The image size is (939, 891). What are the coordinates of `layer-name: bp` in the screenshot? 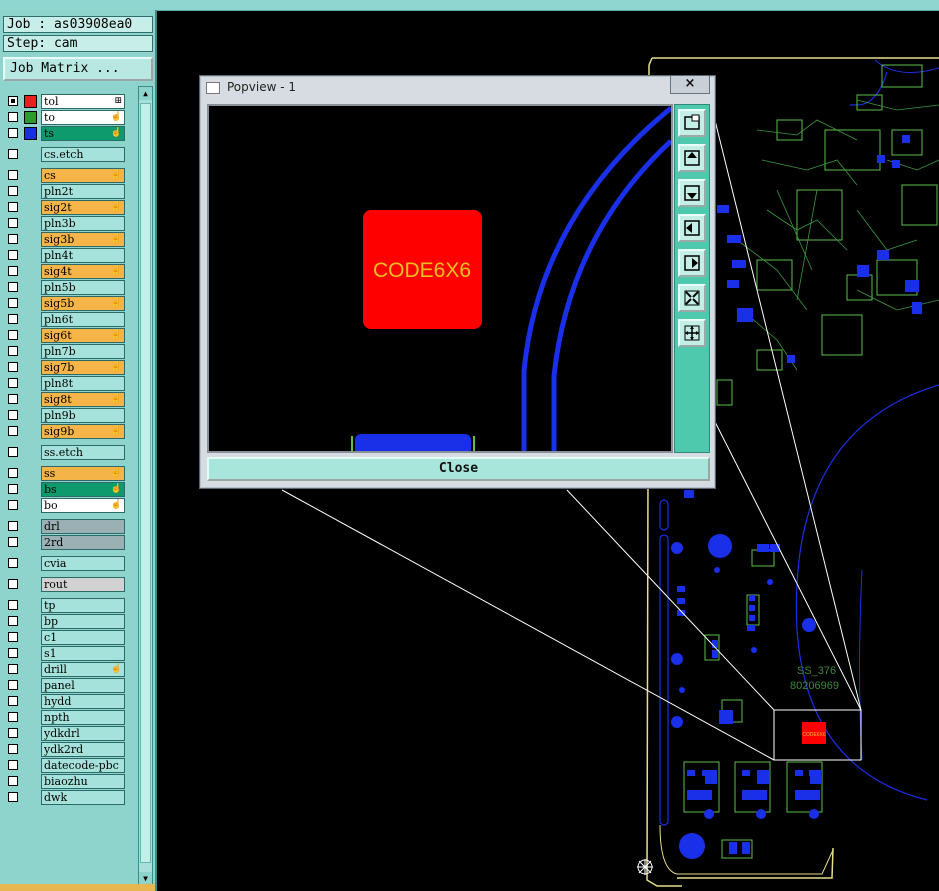 It's located at (83, 621).